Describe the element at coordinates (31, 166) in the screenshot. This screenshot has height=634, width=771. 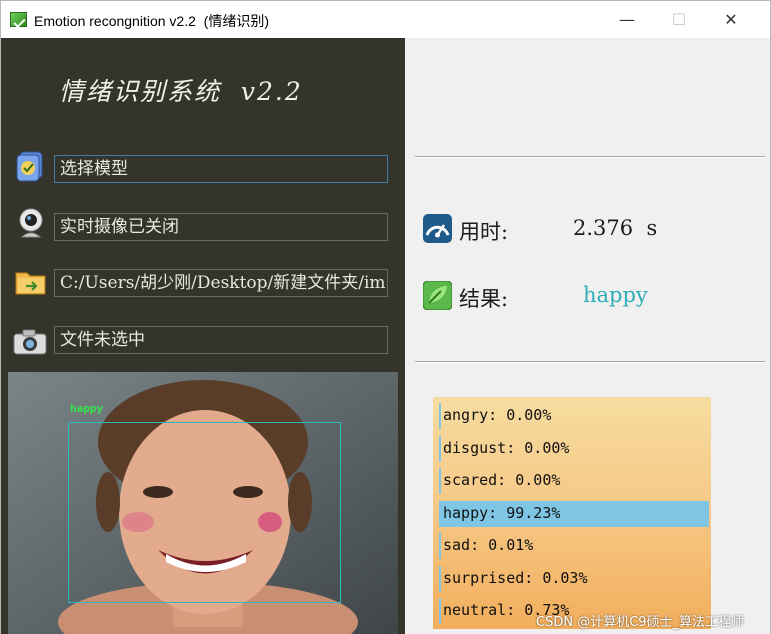
I see `model-select-icon` at that location.